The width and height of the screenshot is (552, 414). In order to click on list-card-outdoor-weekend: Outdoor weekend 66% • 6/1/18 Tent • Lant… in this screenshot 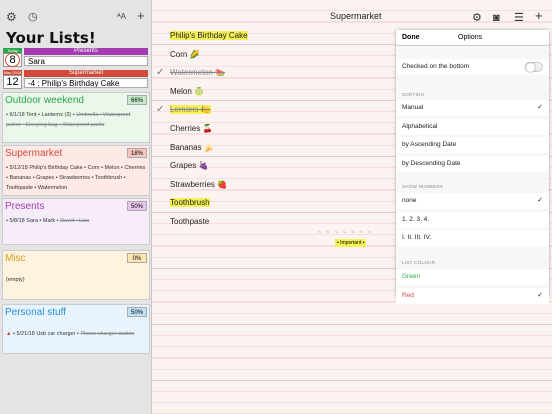, I will do `click(76, 117)`.